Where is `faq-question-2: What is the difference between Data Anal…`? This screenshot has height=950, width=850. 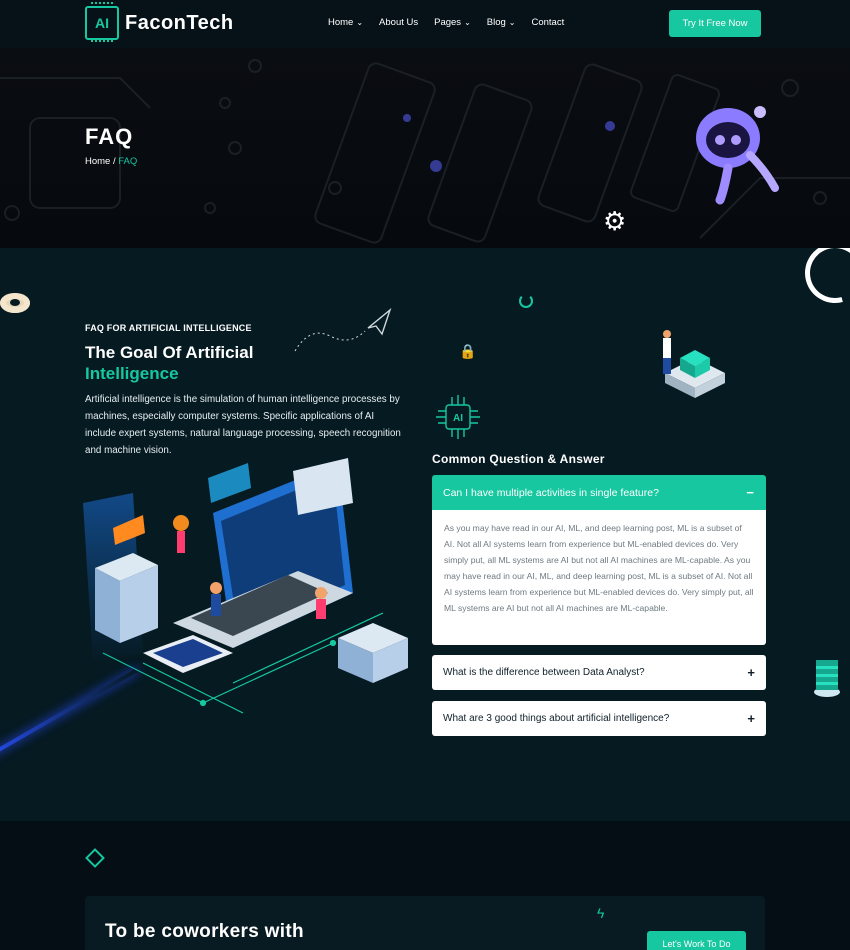
faq-question-2: What is the difference between Data Anal… is located at coordinates (599, 672).